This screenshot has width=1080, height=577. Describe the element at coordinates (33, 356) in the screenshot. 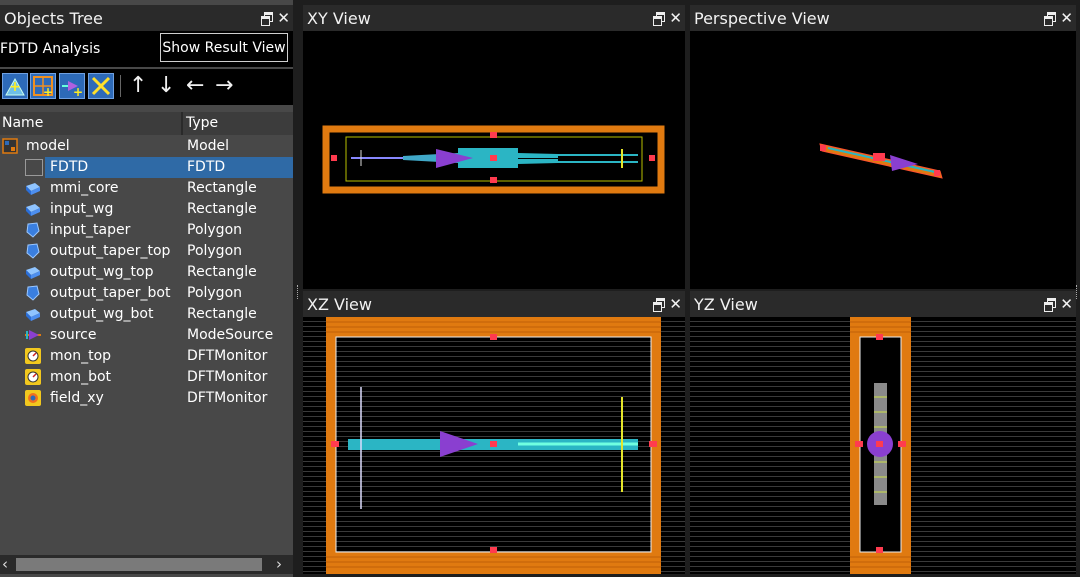

I see `dft-monitor-icon` at that location.